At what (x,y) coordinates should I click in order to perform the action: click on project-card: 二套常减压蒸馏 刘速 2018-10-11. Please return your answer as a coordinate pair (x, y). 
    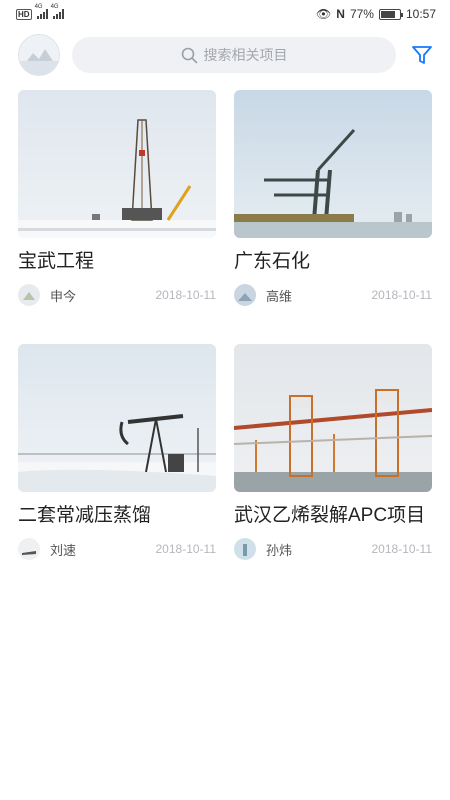
    Looking at the image, I should click on (117, 452).